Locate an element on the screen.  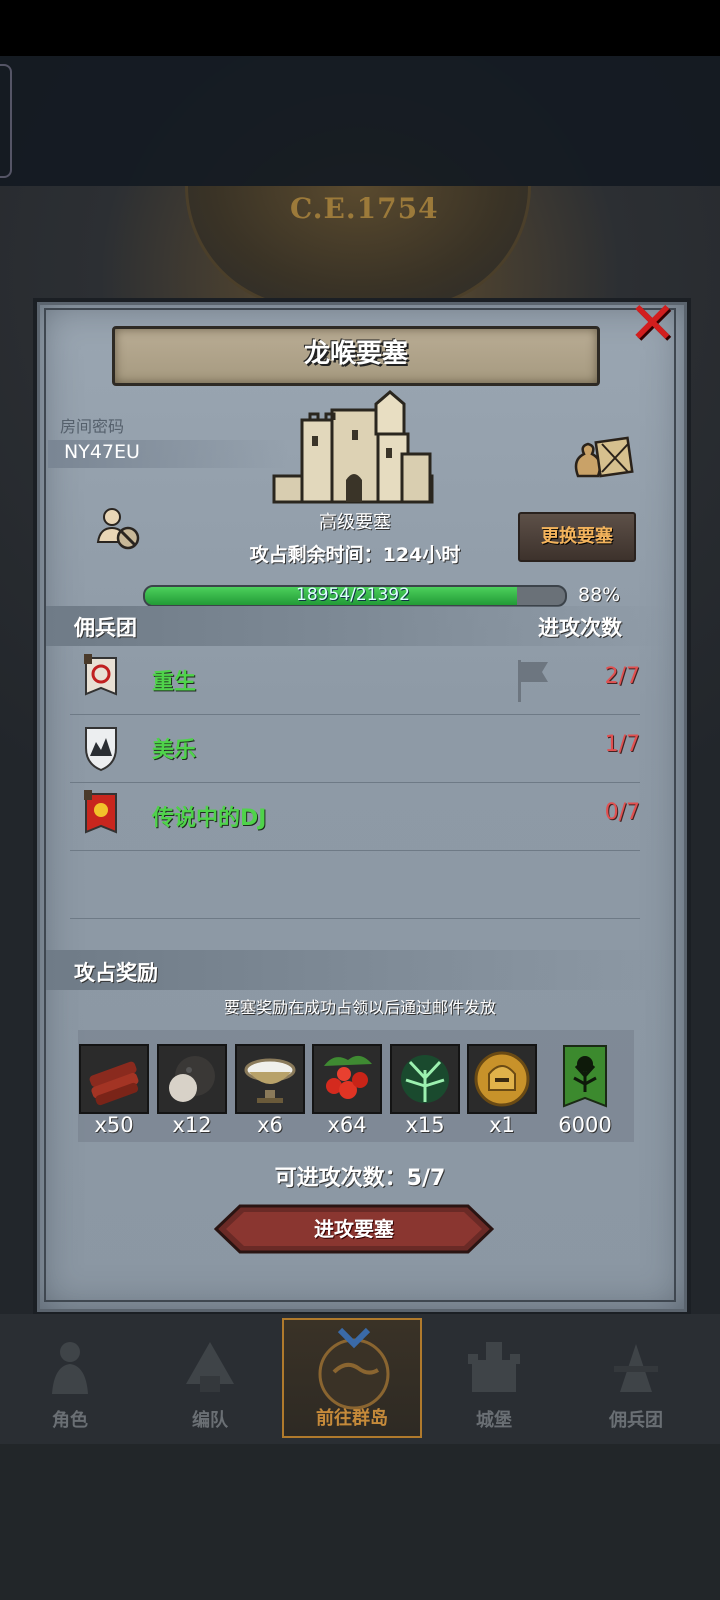
top-band is located at coordinates (360, 121).